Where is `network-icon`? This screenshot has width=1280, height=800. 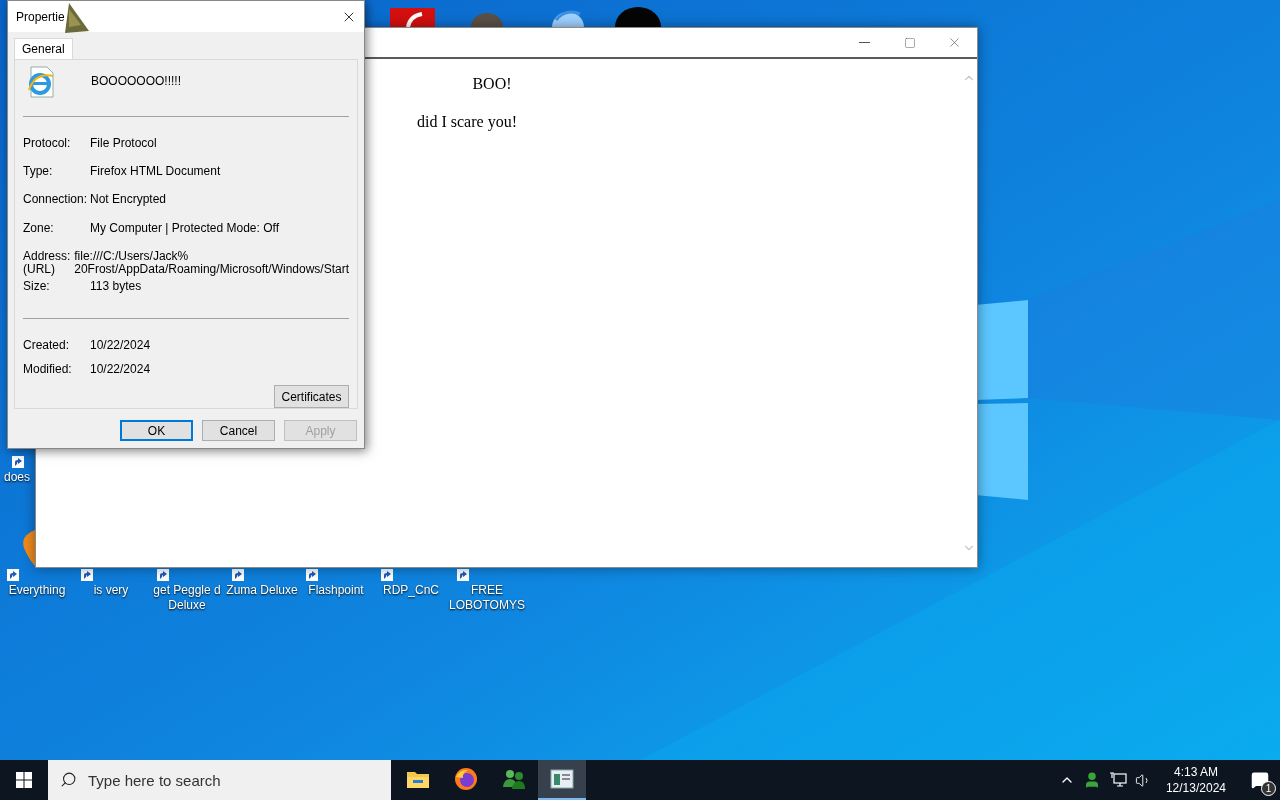
network-icon is located at coordinates (1117, 780).